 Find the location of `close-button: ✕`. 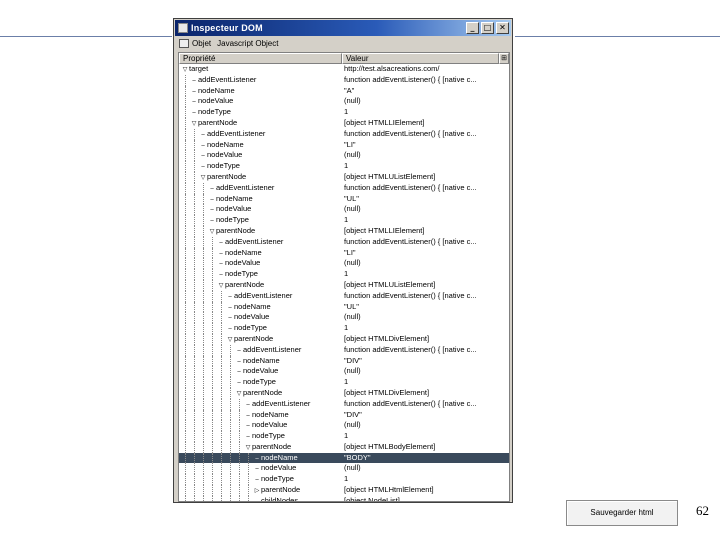

close-button: ✕ is located at coordinates (502, 28).